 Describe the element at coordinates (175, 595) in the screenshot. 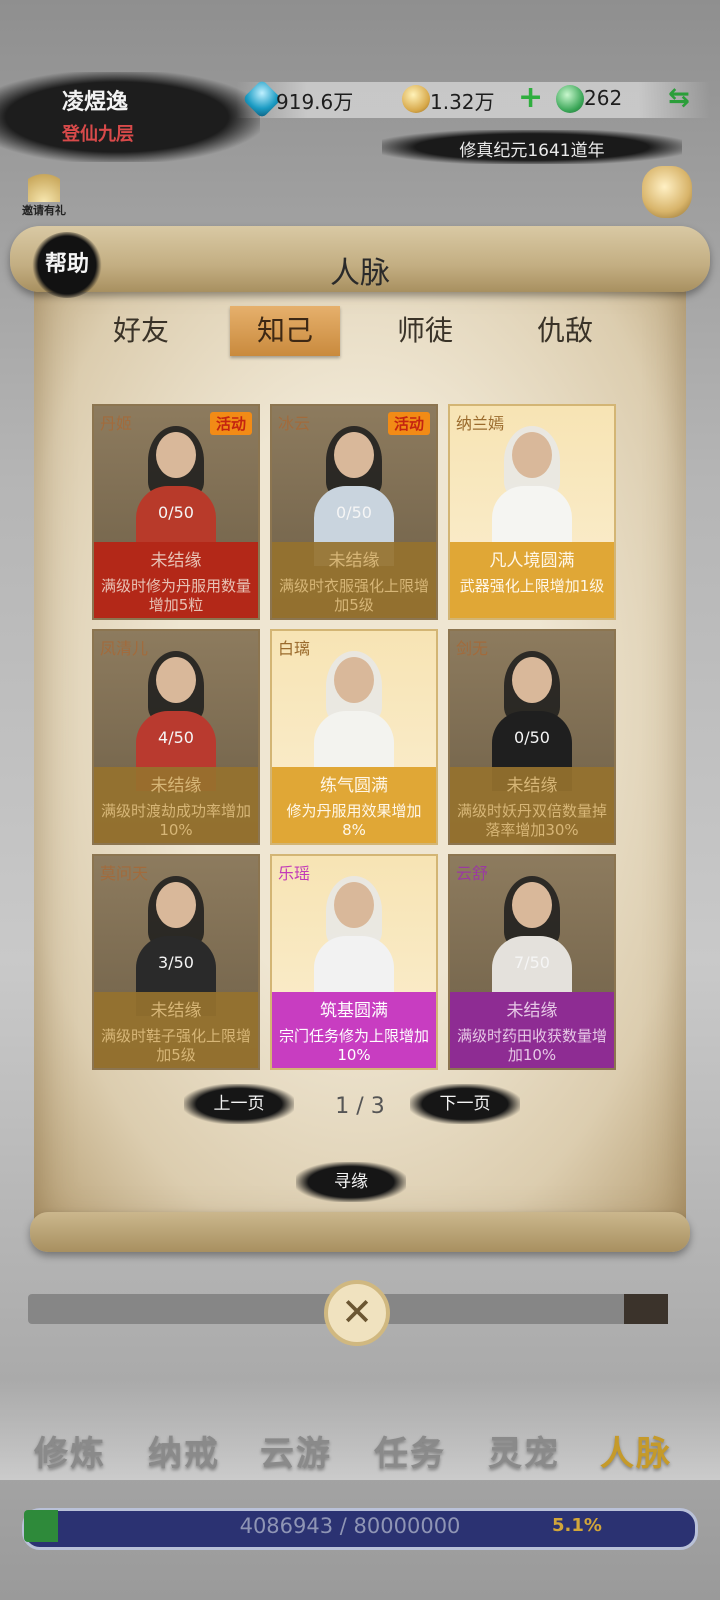

I see `bond-effect: 满级时修为丹服用数量增加5粒` at that location.